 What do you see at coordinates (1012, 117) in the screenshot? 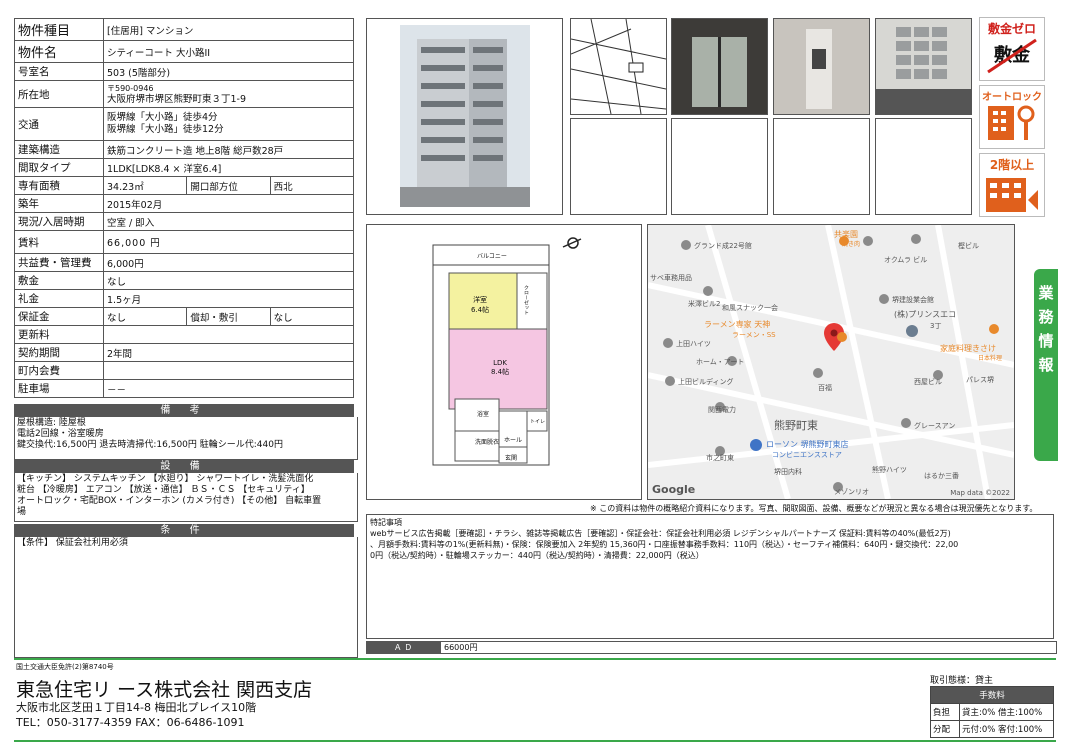
I see `autolock-icon: オートロック` at bounding box center [1012, 117].